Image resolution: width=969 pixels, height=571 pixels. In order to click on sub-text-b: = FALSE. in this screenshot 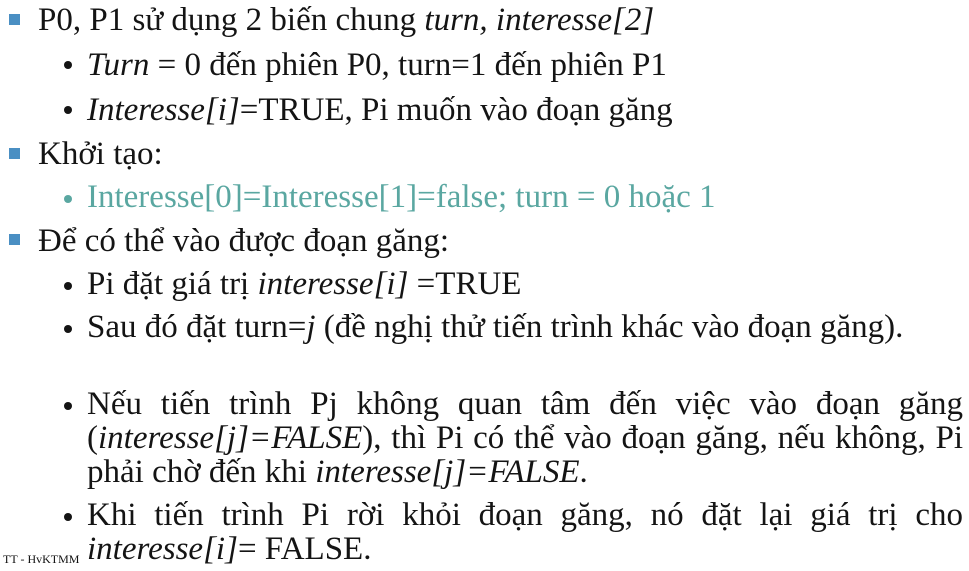, I will do `click(304, 549)`.